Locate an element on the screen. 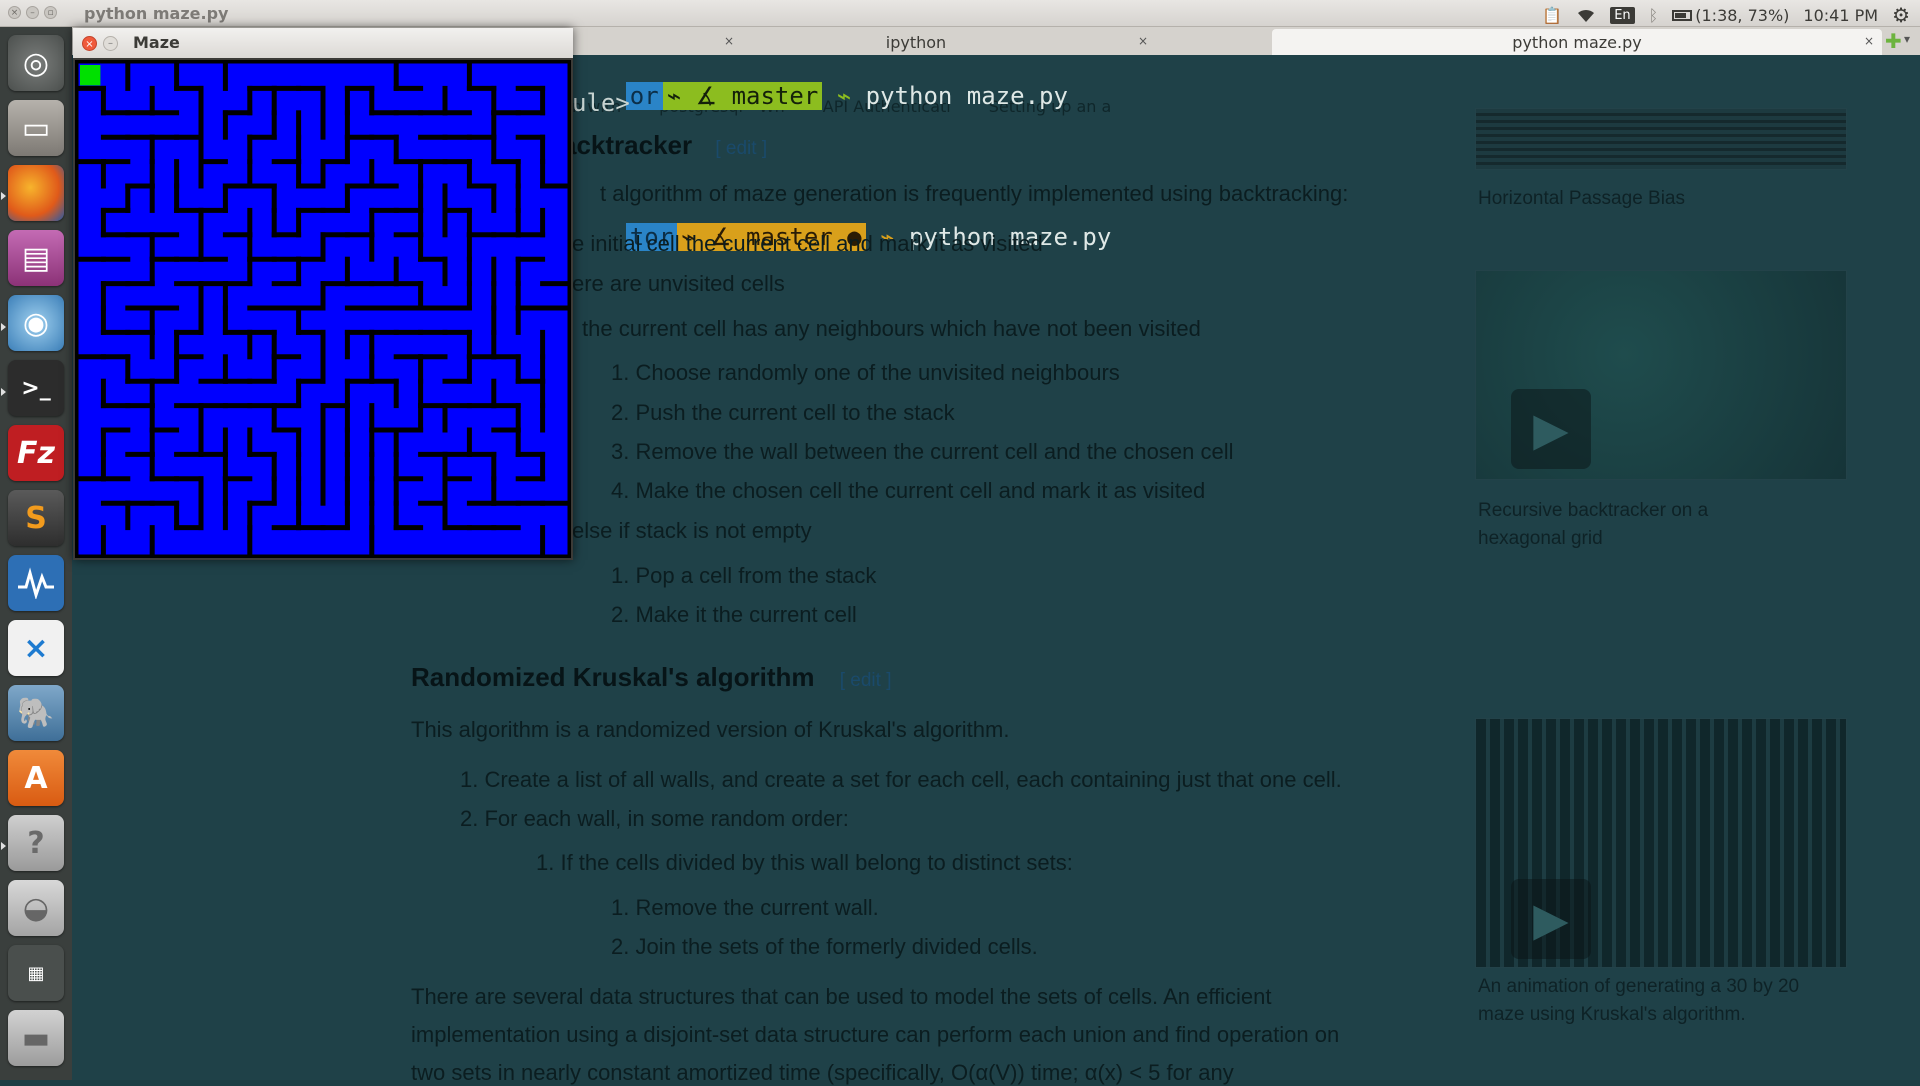 This screenshot has height=1086, width=1920. wifi-icon is located at coordinates (1586, 15).